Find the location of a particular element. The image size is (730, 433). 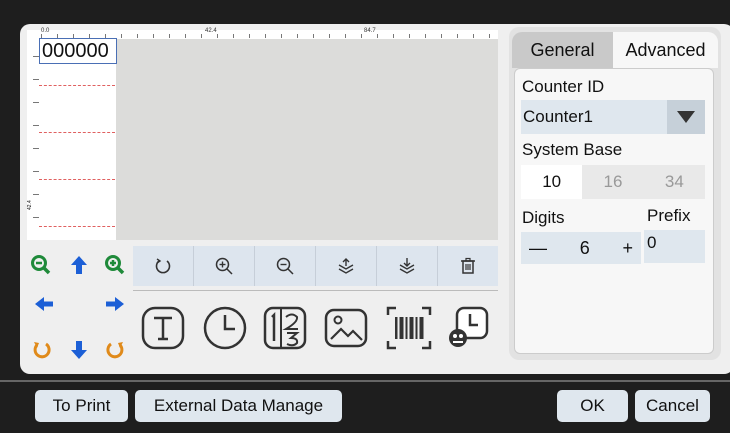

layer-up-button is located at coordinates (346, 266).